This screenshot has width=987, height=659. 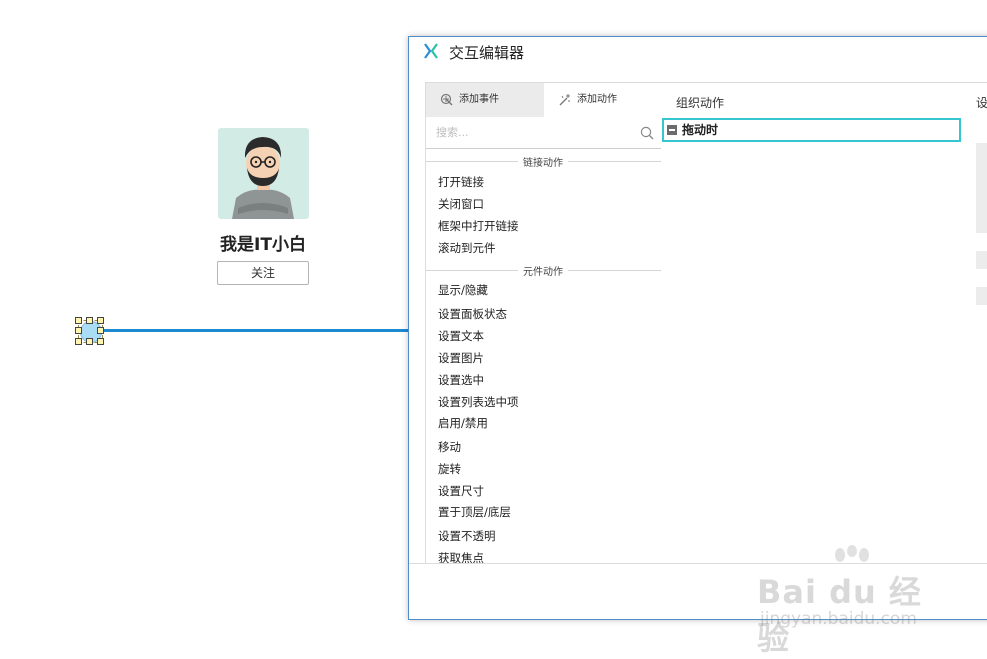 I want to click on add-event-icon, so click(x=446, y=99).